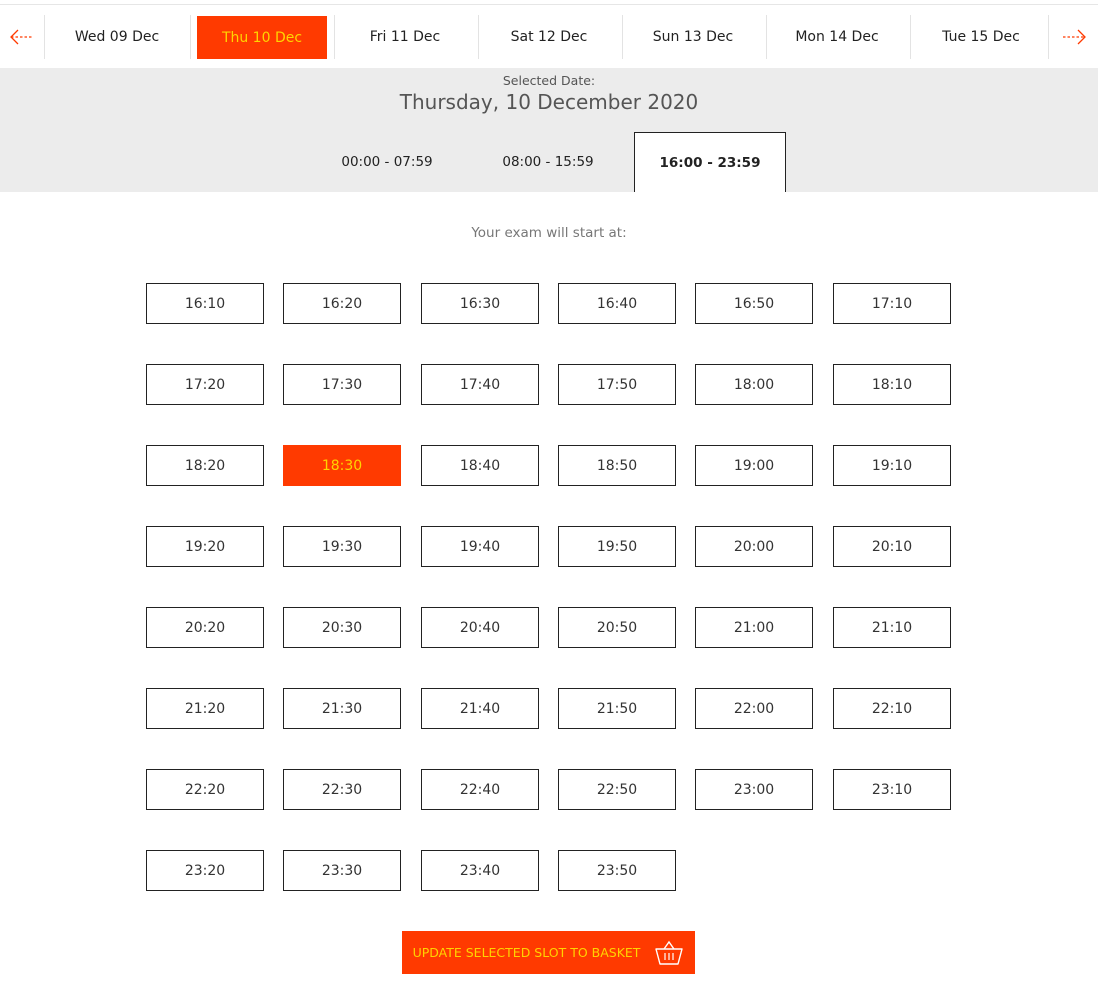  Describe the element at coordinates (754, 465) in the screenshot. I see `time-slot-button: 19:00` at that location.